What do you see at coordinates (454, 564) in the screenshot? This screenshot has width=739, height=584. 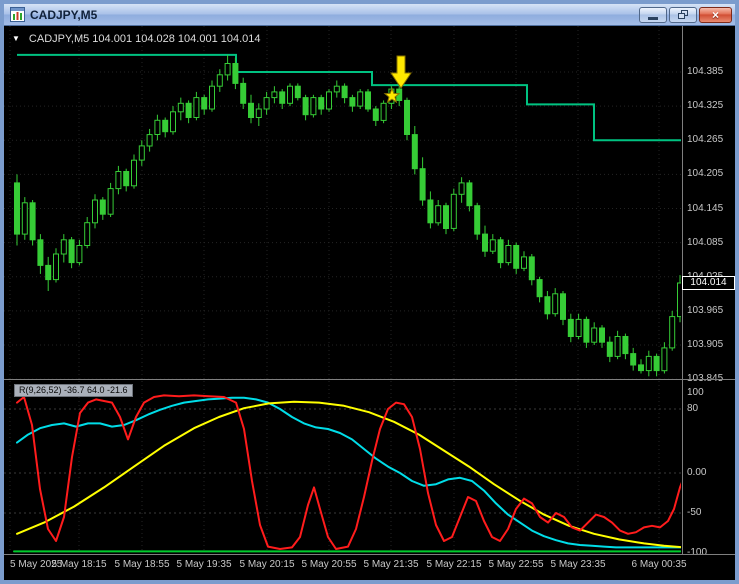 I see `time-axis-label: 5 May 22:15` at bounding box center [454, 564].